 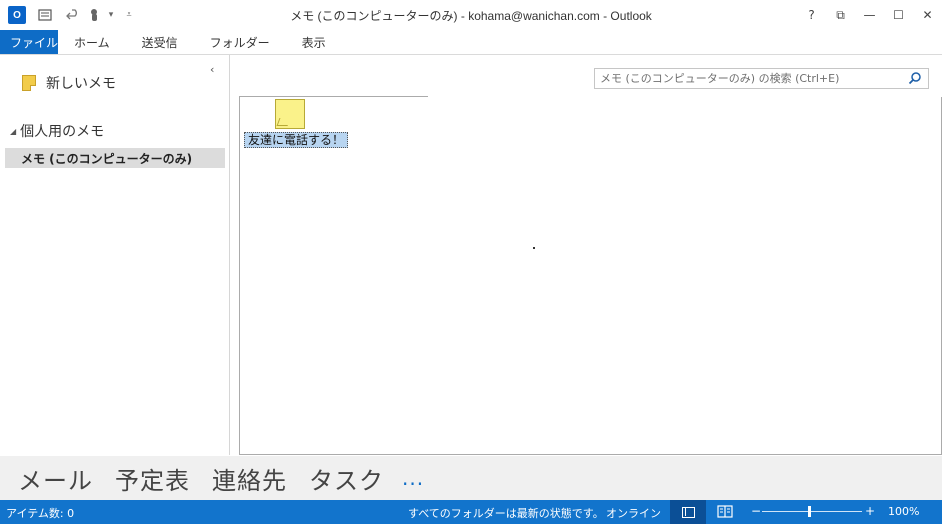 What do you see at coordinates (927, 15) in the screenshot?
I see `close-button: ✕` at bounding box center [927, 15].